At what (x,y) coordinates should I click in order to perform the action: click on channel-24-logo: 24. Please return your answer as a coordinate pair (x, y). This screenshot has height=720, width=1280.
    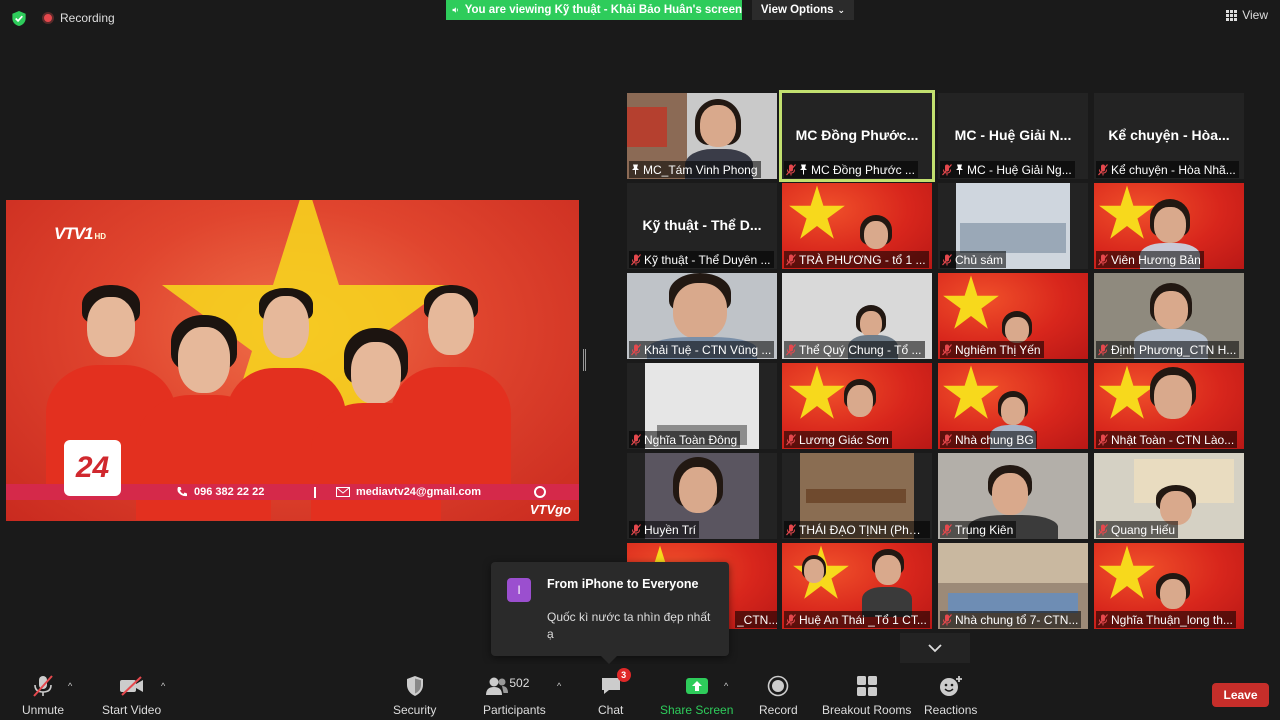
    Looking at the image, I should click on (92, 468).